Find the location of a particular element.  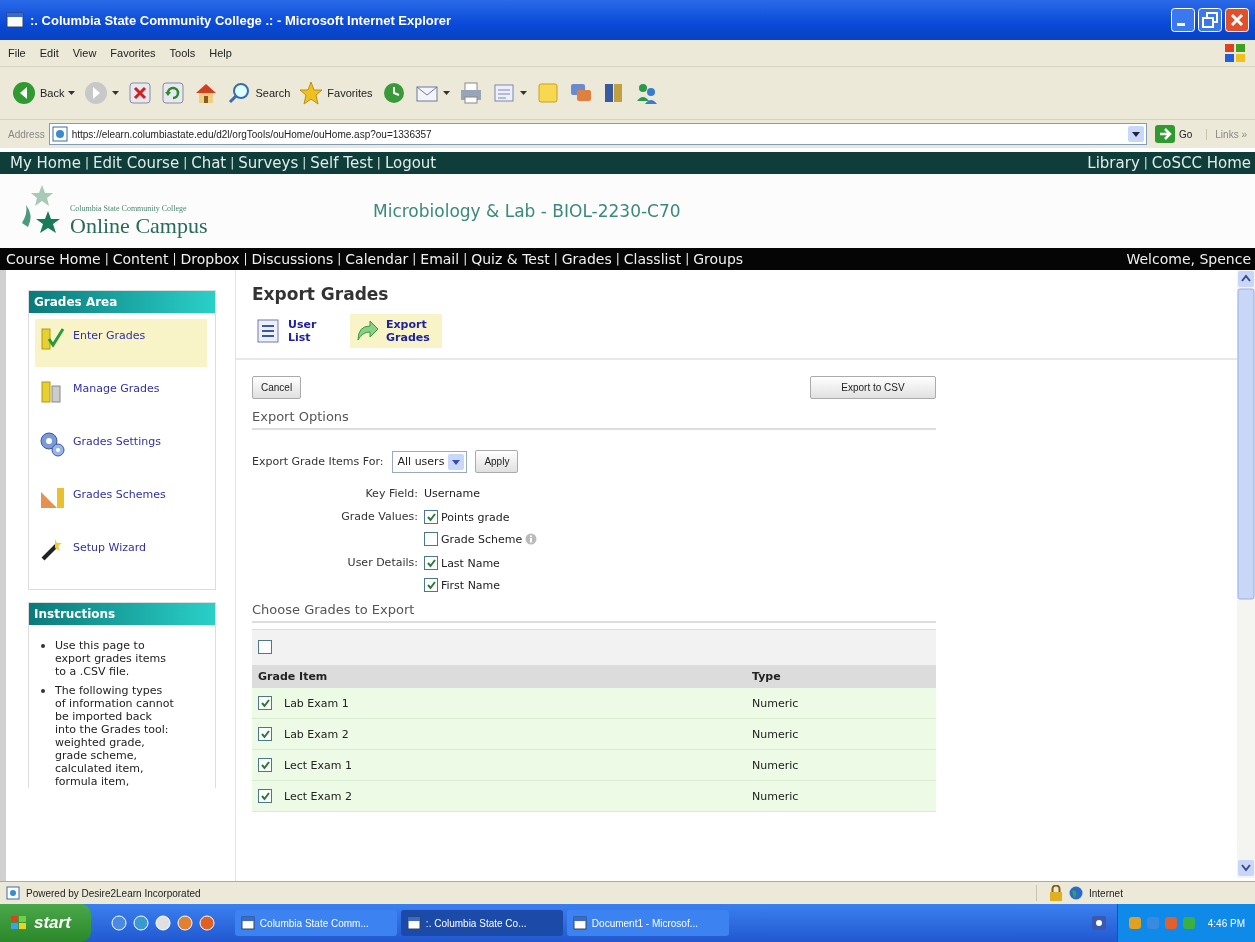

search-button: Search is located at coordinates (259, 93).